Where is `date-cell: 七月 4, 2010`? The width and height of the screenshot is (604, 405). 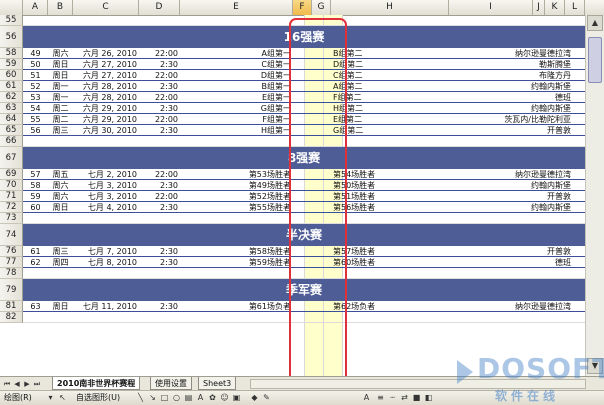 date-cell: 七月 4, 2010 is located at coordinates (106, 207).